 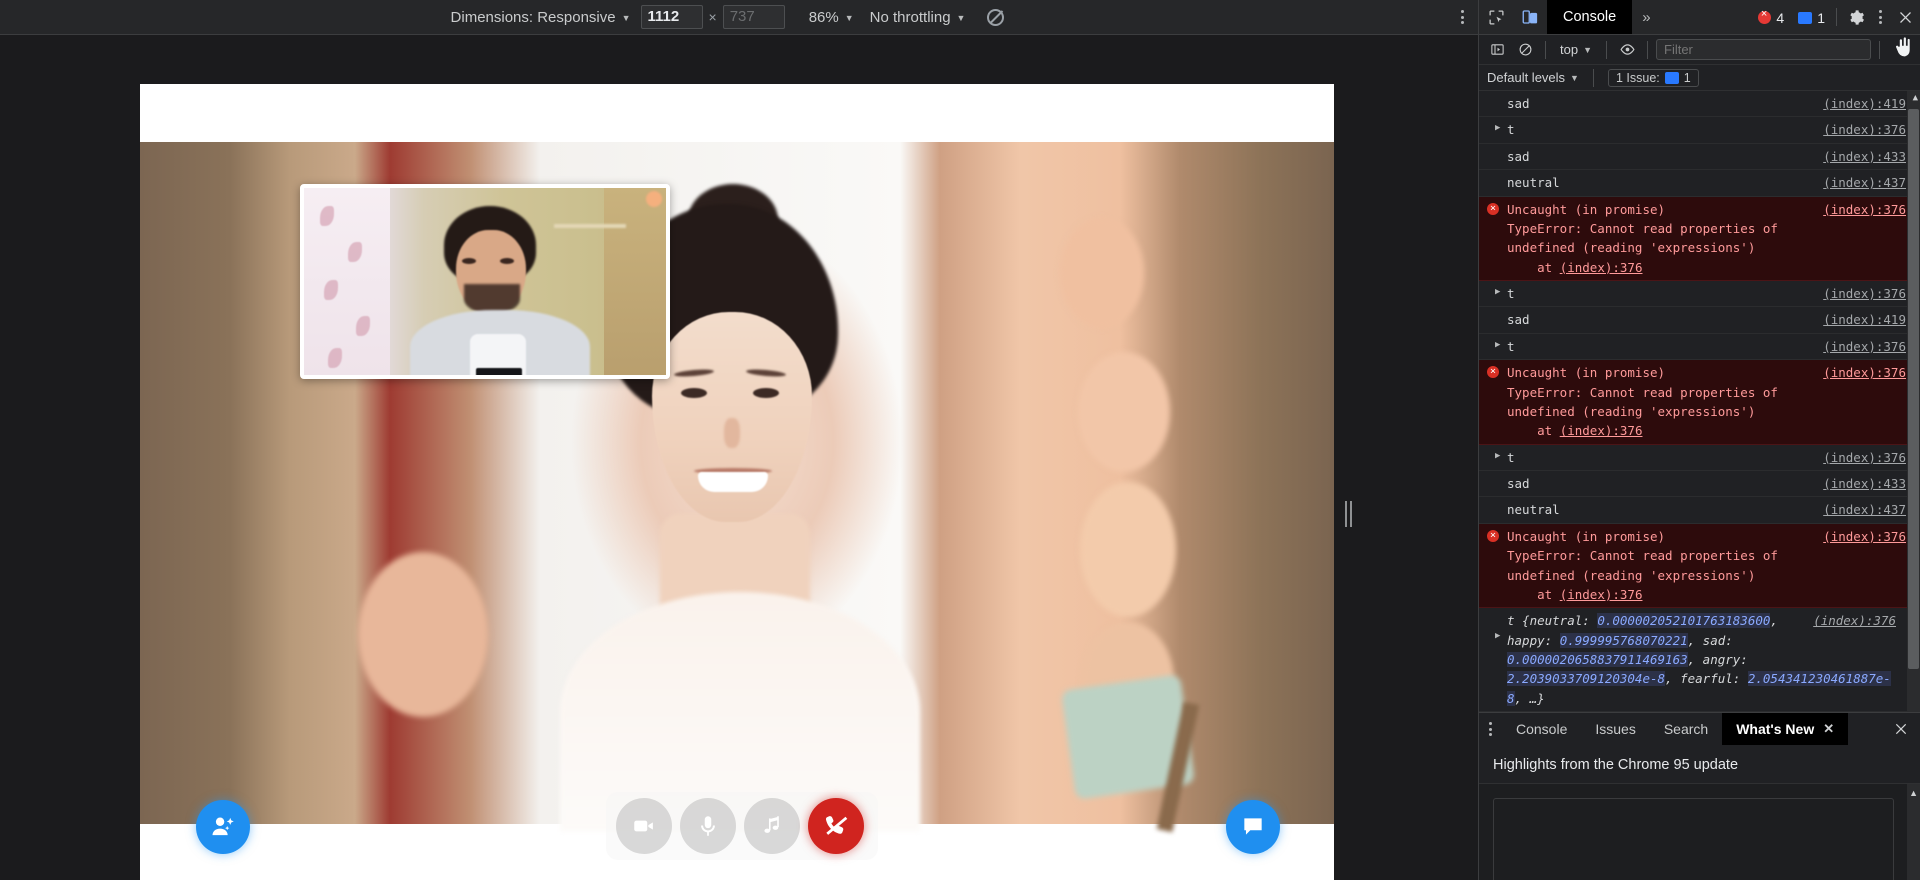 I want to click on more-tabs-button: », so click(x=1646, y=17).